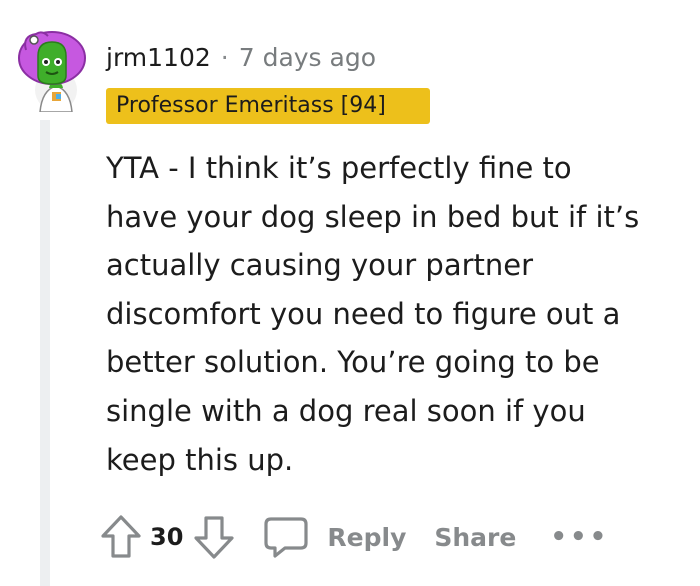 The height and width of the screenshot is (586, 700). Describe the element at coordinates (475, 537) in the screenshot. I see `share-button: Share` at that location.